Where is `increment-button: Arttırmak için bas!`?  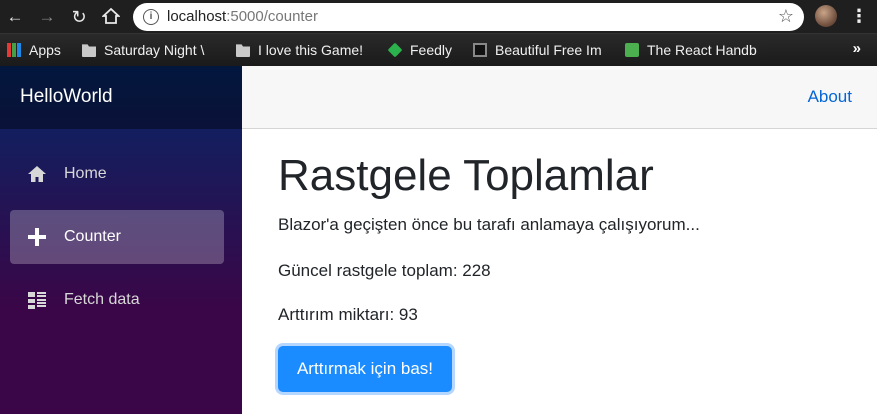
increment-button: Arttırmak için bas! is located at coordinates (365, 369).